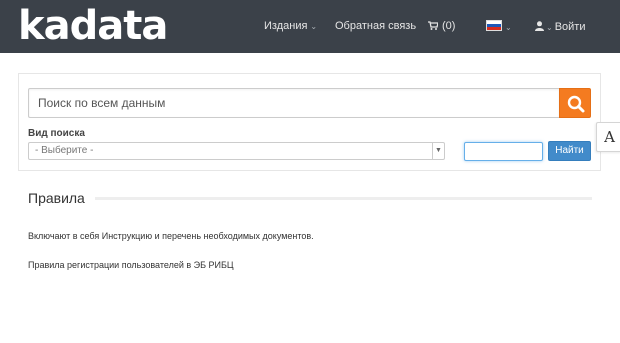 The height and width of the screenshot is (343, 620). I want to click on nav-cart-link: (0), so click(441, 26).